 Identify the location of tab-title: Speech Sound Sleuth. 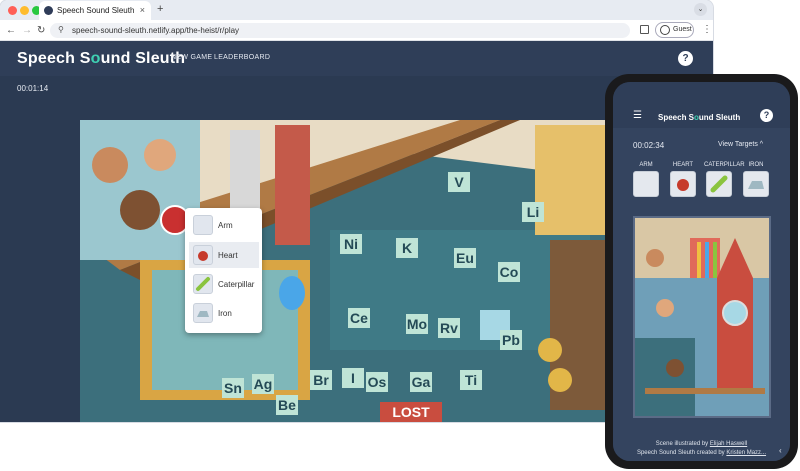
(96, 10).